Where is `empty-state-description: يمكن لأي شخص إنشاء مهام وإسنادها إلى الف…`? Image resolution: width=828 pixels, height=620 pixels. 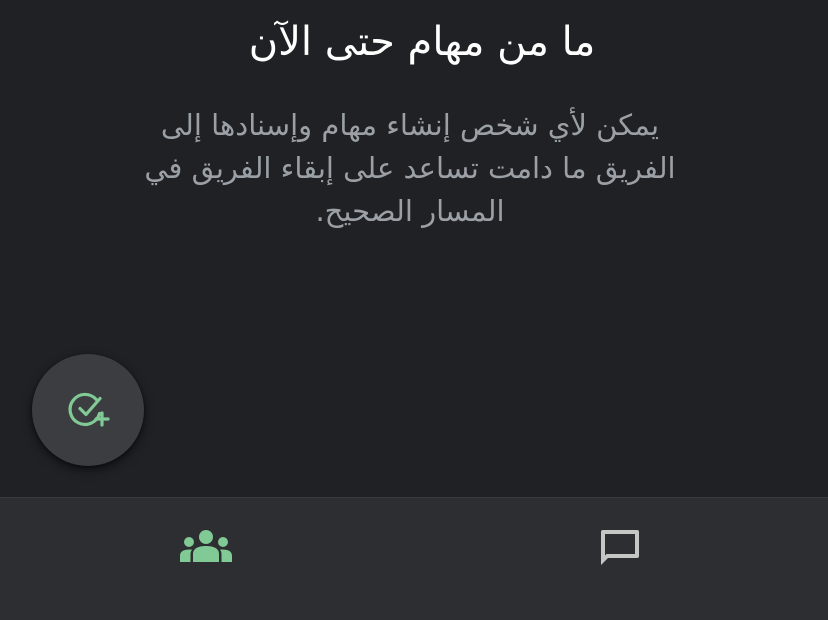 empty-state-description: يمكن لأي شخص إنشاء مهام وإسنادها إلى الف… is located at coordinates (410, 168).